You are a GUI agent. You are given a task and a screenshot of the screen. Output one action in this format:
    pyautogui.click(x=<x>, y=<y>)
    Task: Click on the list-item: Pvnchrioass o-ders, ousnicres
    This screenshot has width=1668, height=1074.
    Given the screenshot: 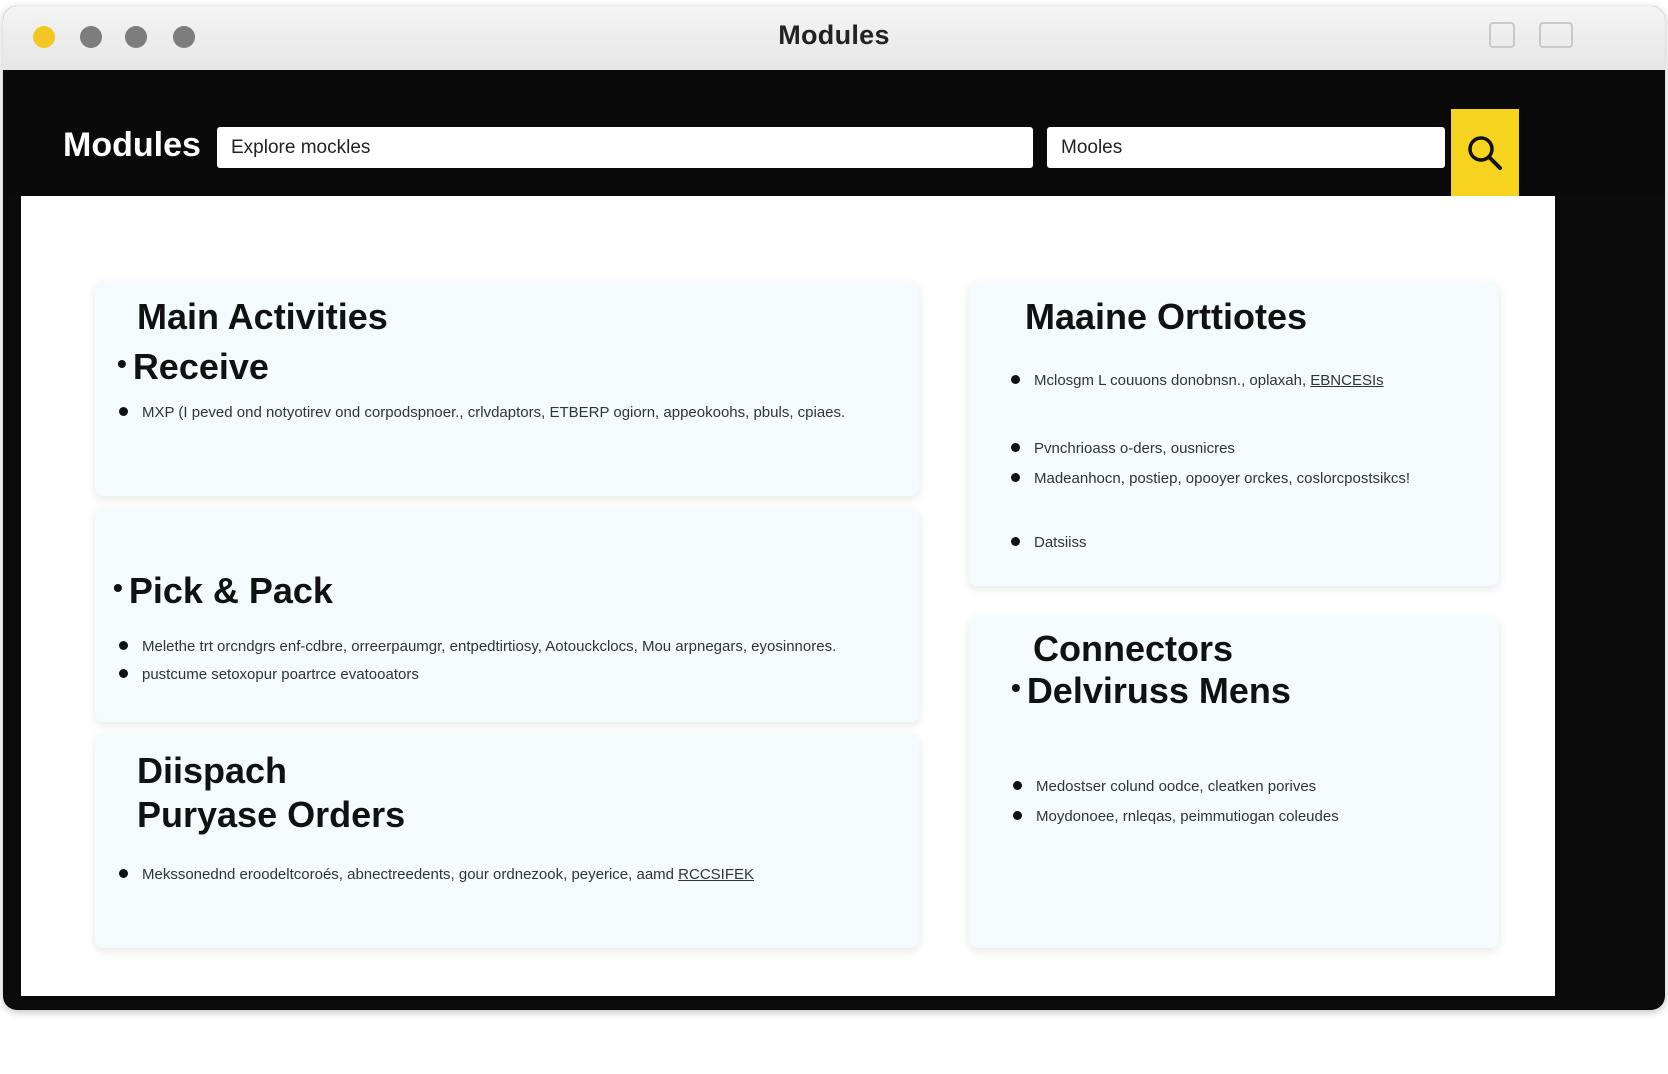 What is the action you would take?
    pyautogui.click(x=1123, y=448)
    